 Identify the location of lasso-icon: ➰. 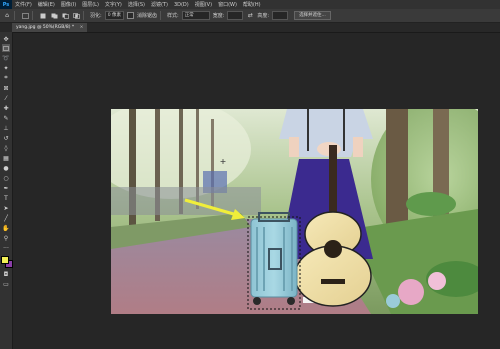
(6, 58).